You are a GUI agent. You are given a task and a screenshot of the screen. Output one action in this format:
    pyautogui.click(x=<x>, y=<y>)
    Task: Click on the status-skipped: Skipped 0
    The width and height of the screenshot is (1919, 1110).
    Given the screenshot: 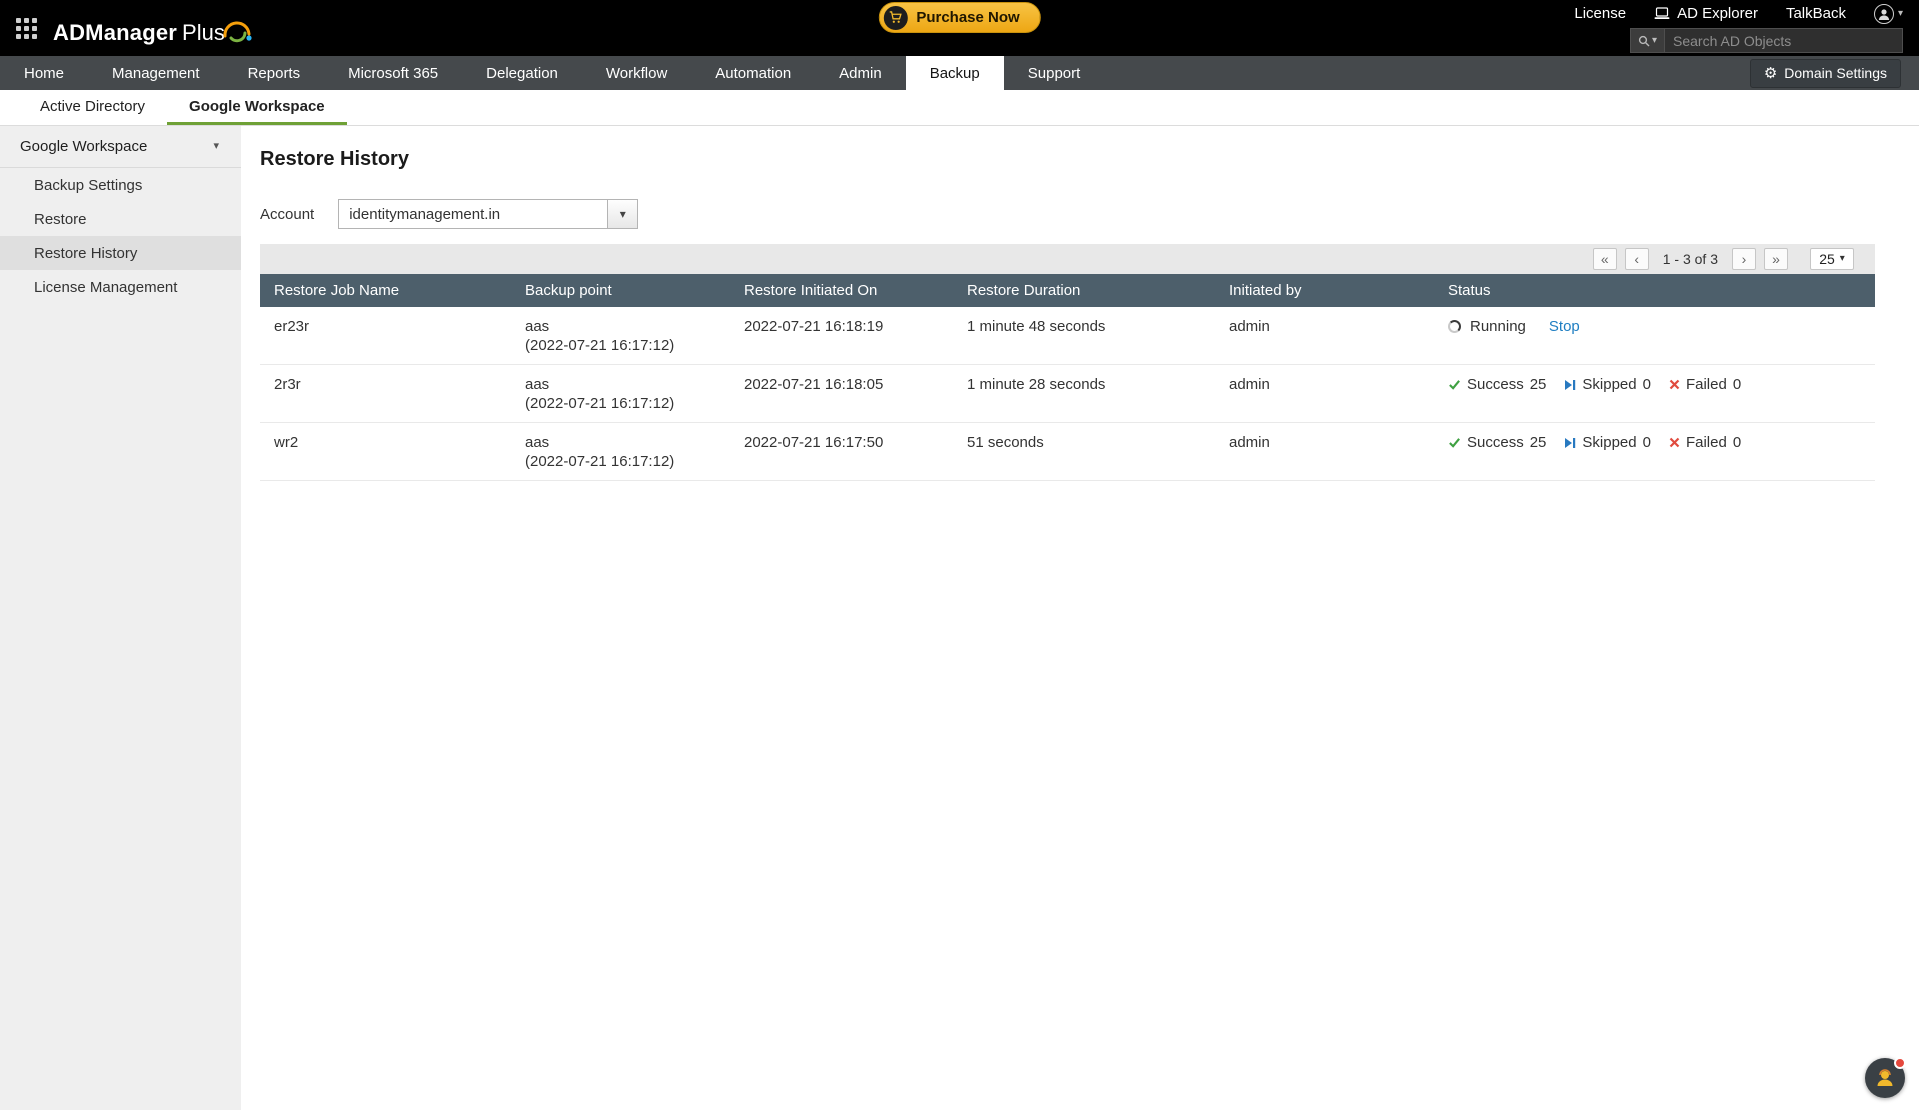 What is the action you would take?
    pyautogui.click(x=1607, y=442)
    